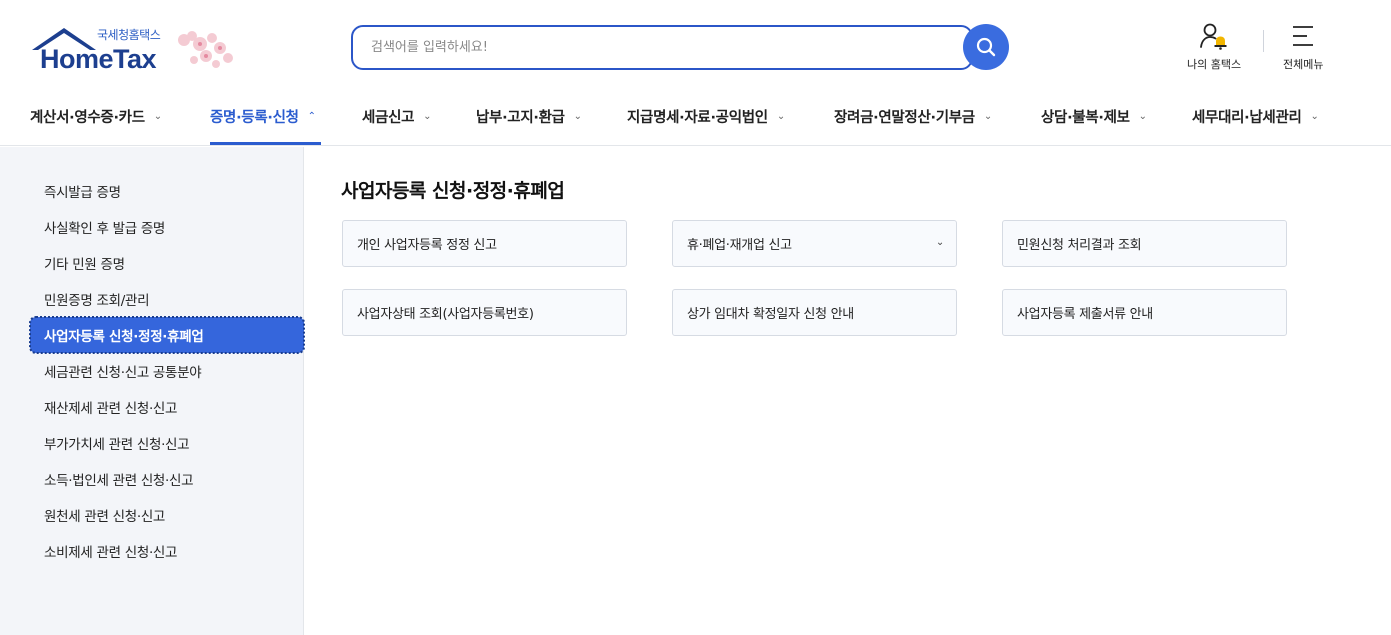 The image size is (1391, 635). I want to click on gnb-item-incentives: 장려금·연말정산·기부금 ⌄, so click(913, 116).